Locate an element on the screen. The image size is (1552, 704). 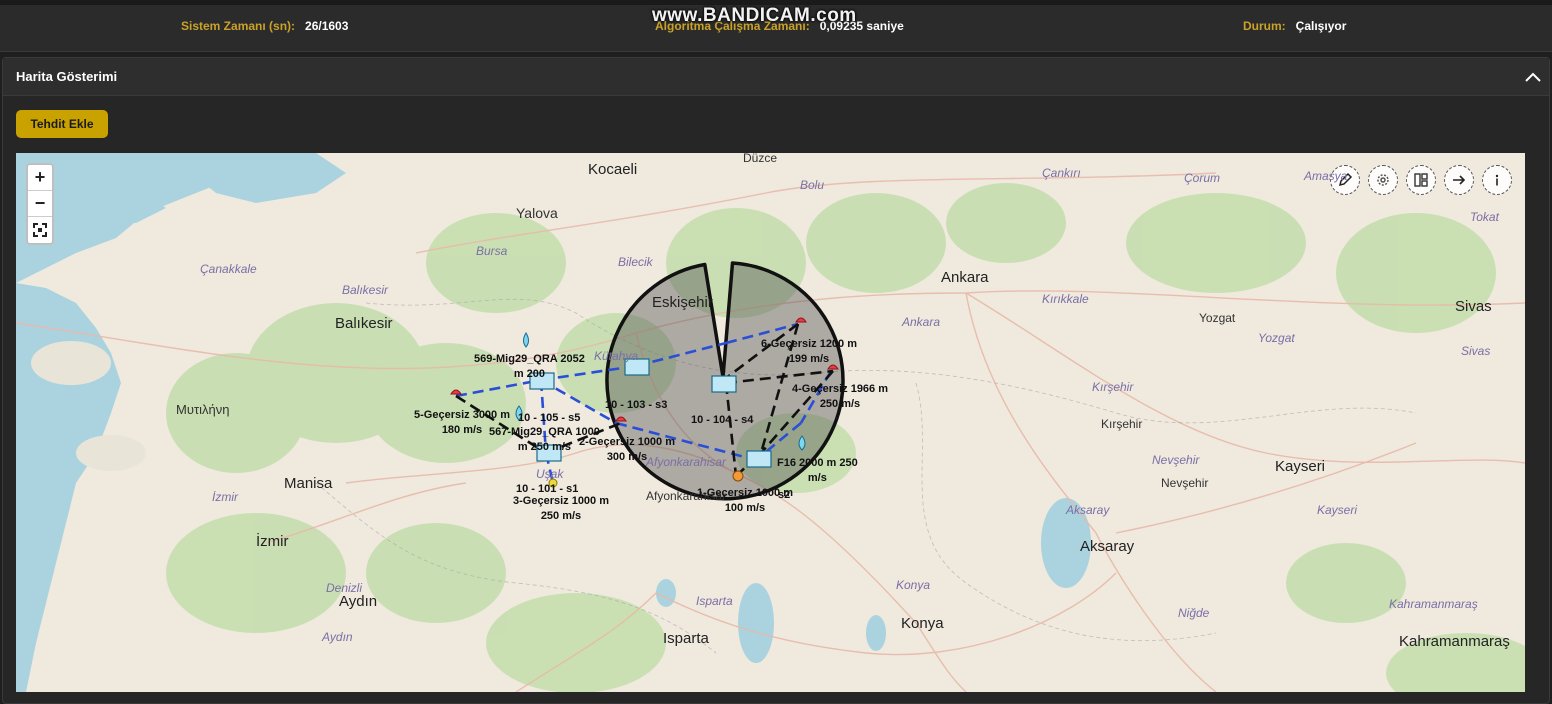
province-label: Kahramanmaraş is located at coordinates (1433, 604).